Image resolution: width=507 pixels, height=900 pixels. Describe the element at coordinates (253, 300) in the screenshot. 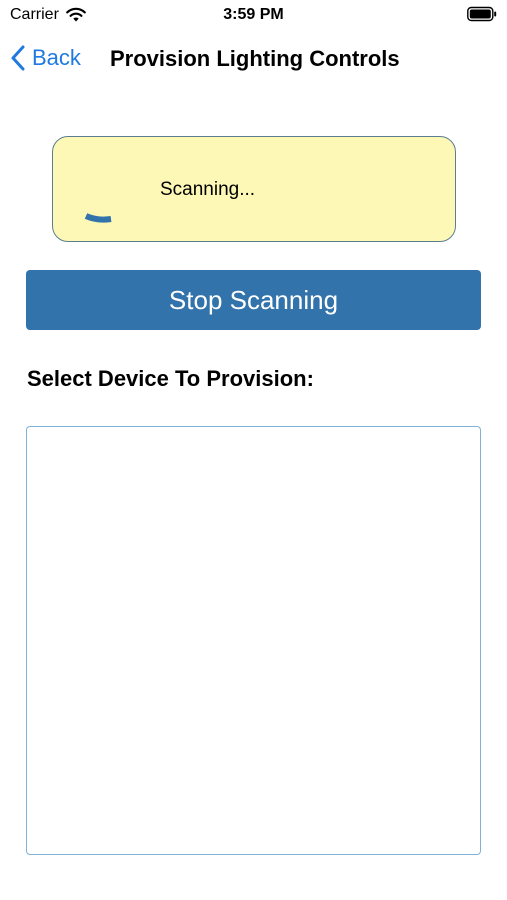

I see `stop-scanning-button: Stop Scanning` at that location.